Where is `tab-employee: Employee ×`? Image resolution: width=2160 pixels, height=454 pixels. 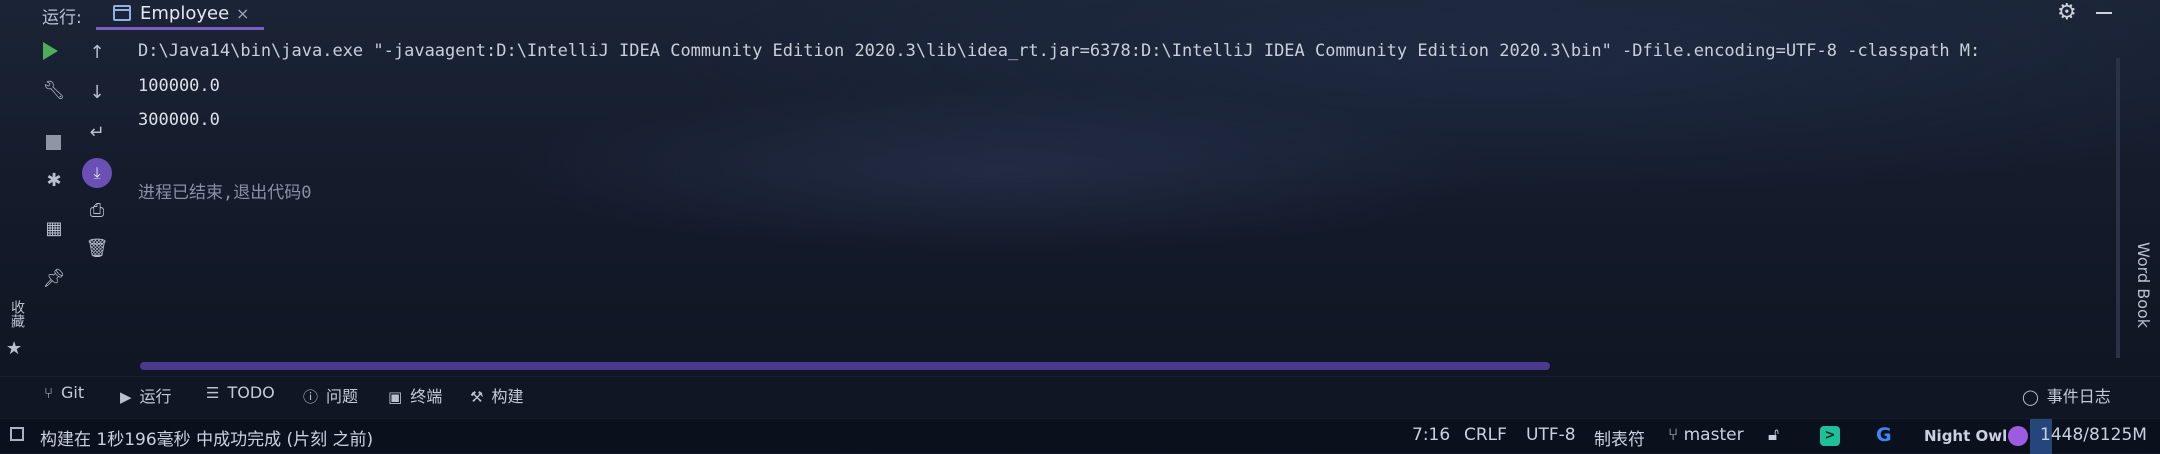
tab-employee: Employee × is located at coordinates (180, 15).